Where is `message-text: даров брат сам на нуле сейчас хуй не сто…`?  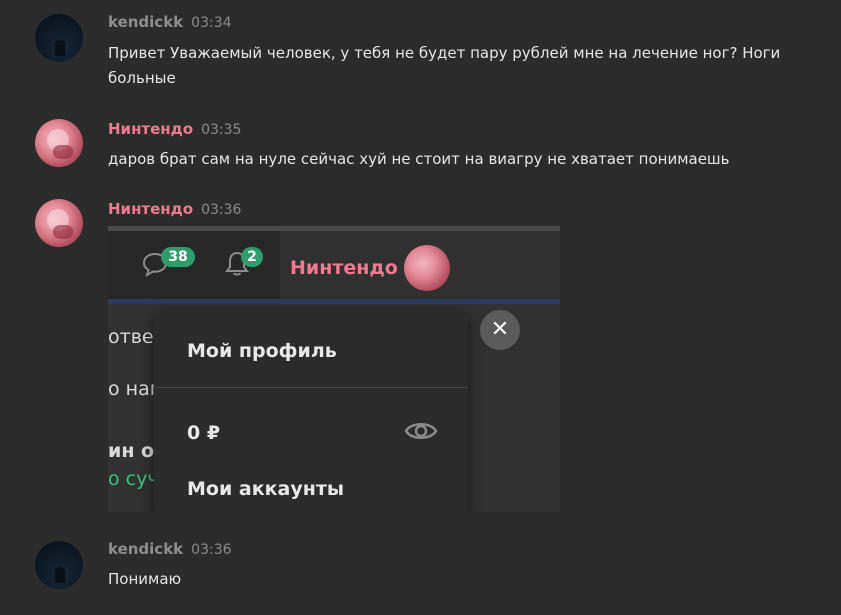
message-text: даров брат сам на нуле сейчас хуй не сто… is located at coordinates (419, 159).